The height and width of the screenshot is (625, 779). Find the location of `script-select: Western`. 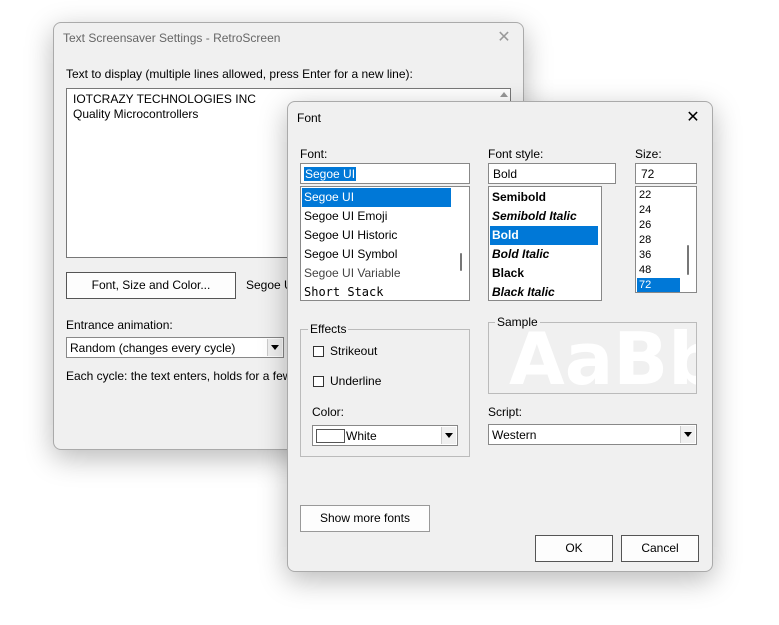

script-select: Western is located at coordinates (592, 434).